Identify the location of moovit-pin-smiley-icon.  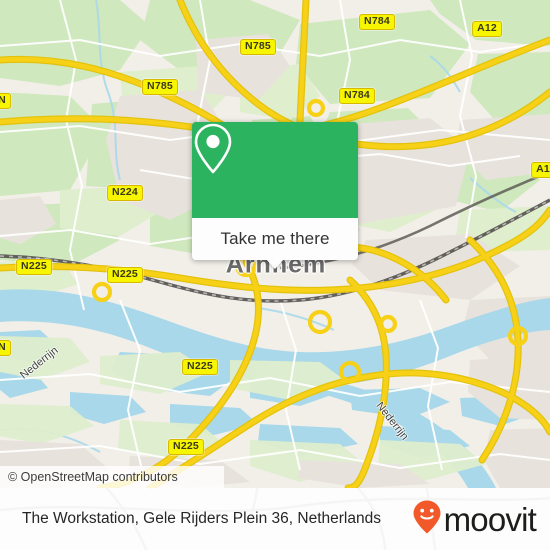
(427, 519).